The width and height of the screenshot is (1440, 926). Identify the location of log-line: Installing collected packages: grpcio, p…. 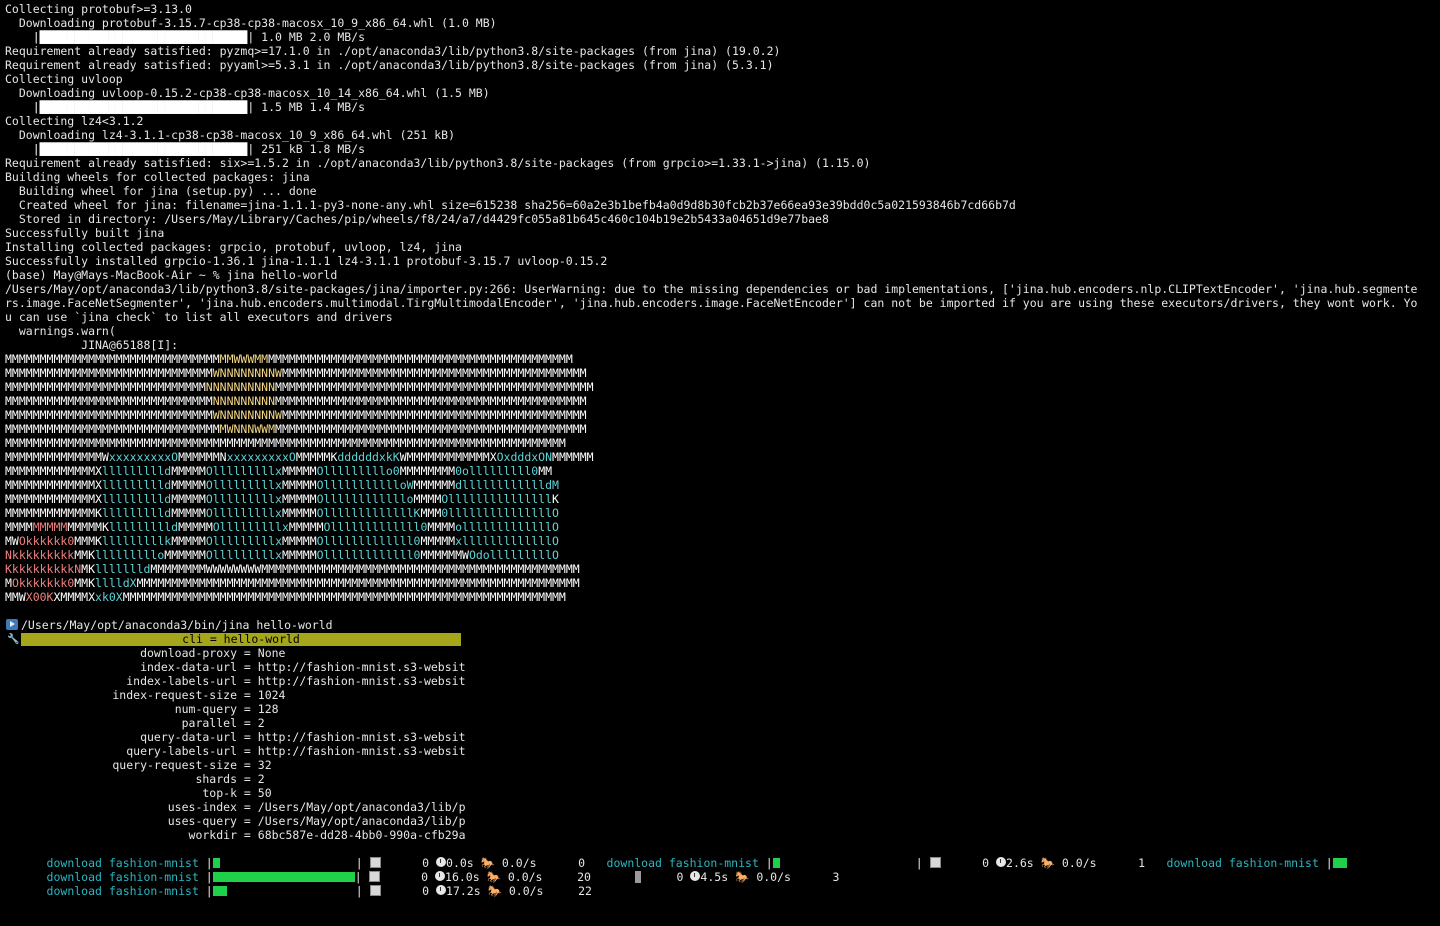
(233, 247).